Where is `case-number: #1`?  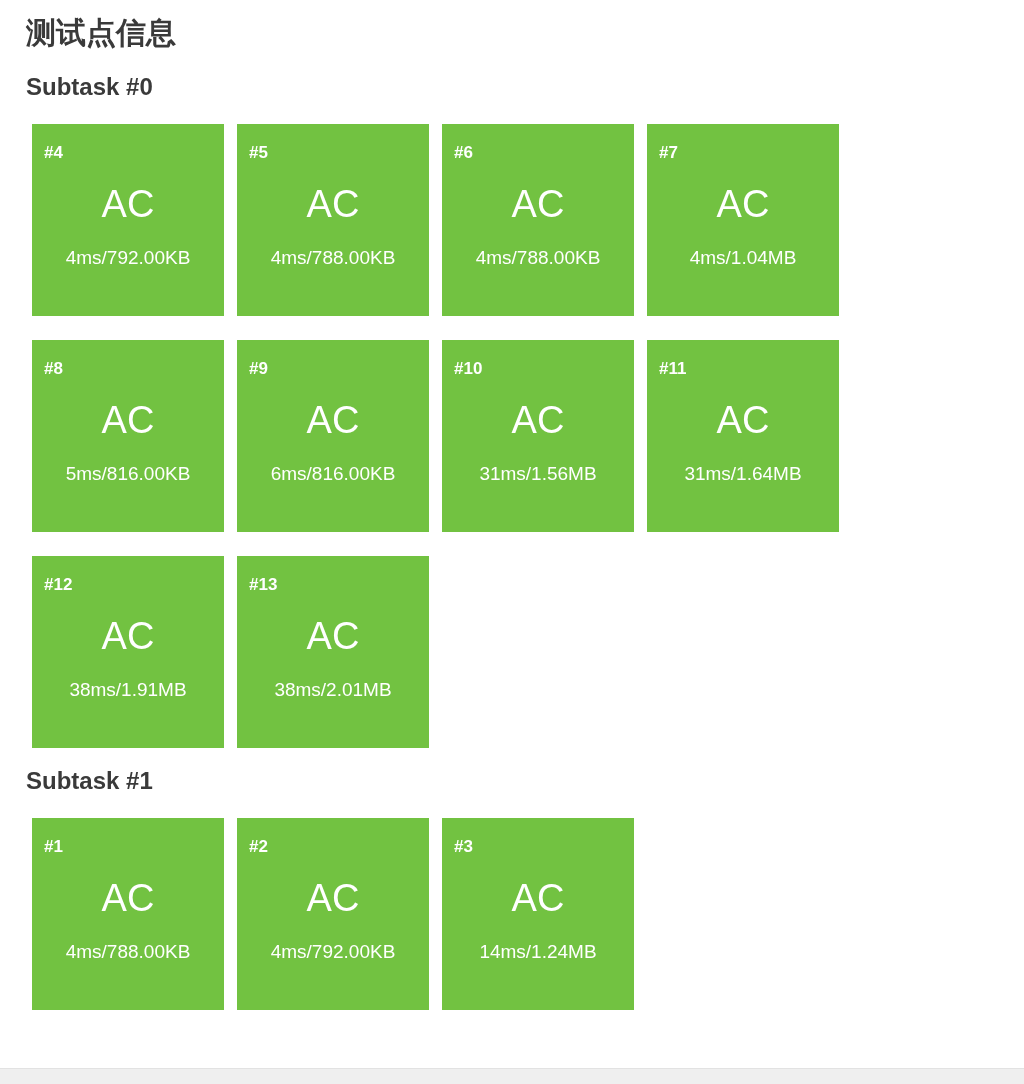 case-number: #1 is located at coordinates (53, 846).